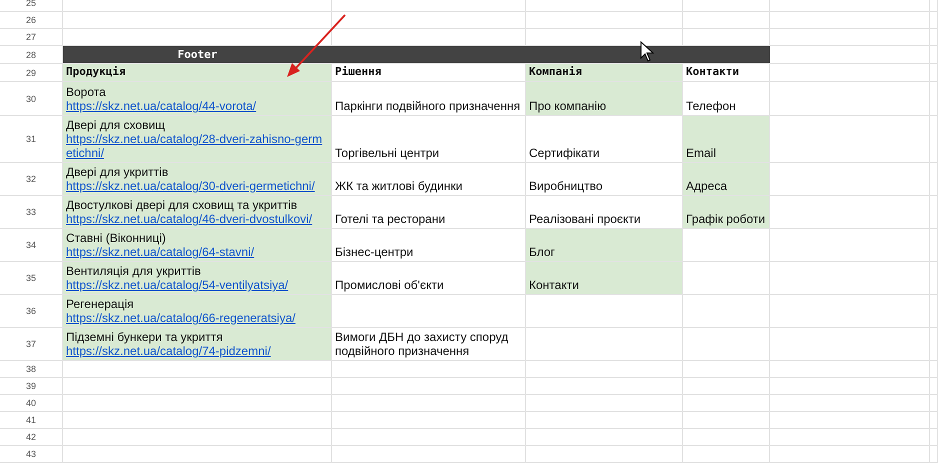  I want to click on row-number: 26, so click(31, 20).